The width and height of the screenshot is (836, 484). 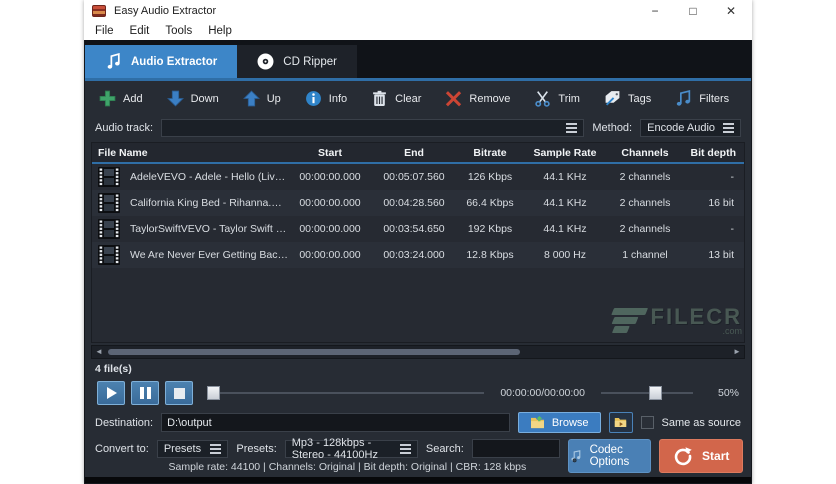 What do you see at coordinates (99, 11) in the screenshot?
I see `app-icon` at bounding box center [99, 11].